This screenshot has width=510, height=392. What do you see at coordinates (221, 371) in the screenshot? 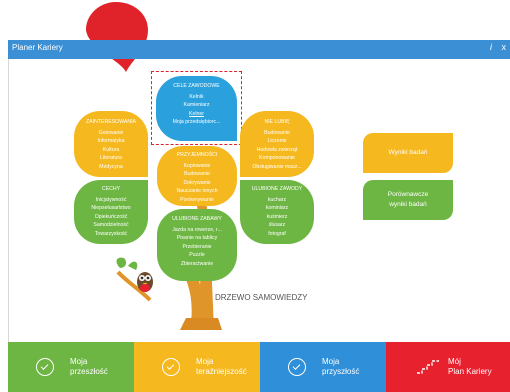
I see `nav-label-line2: teraźniejszość` at bounding box center [221, 371].